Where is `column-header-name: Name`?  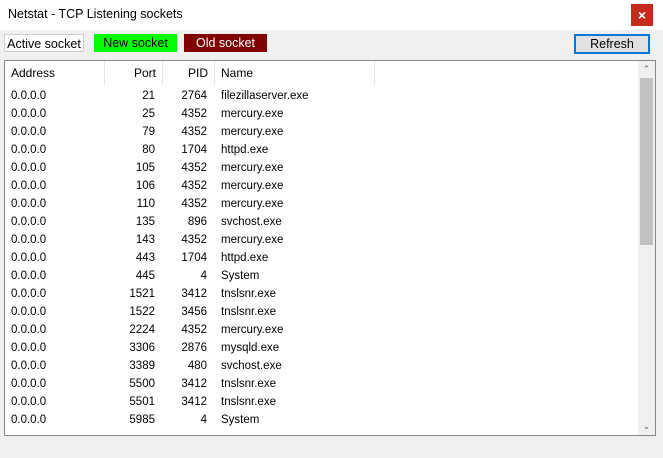 column-header-name: Name is located at coordinates (295, 73).